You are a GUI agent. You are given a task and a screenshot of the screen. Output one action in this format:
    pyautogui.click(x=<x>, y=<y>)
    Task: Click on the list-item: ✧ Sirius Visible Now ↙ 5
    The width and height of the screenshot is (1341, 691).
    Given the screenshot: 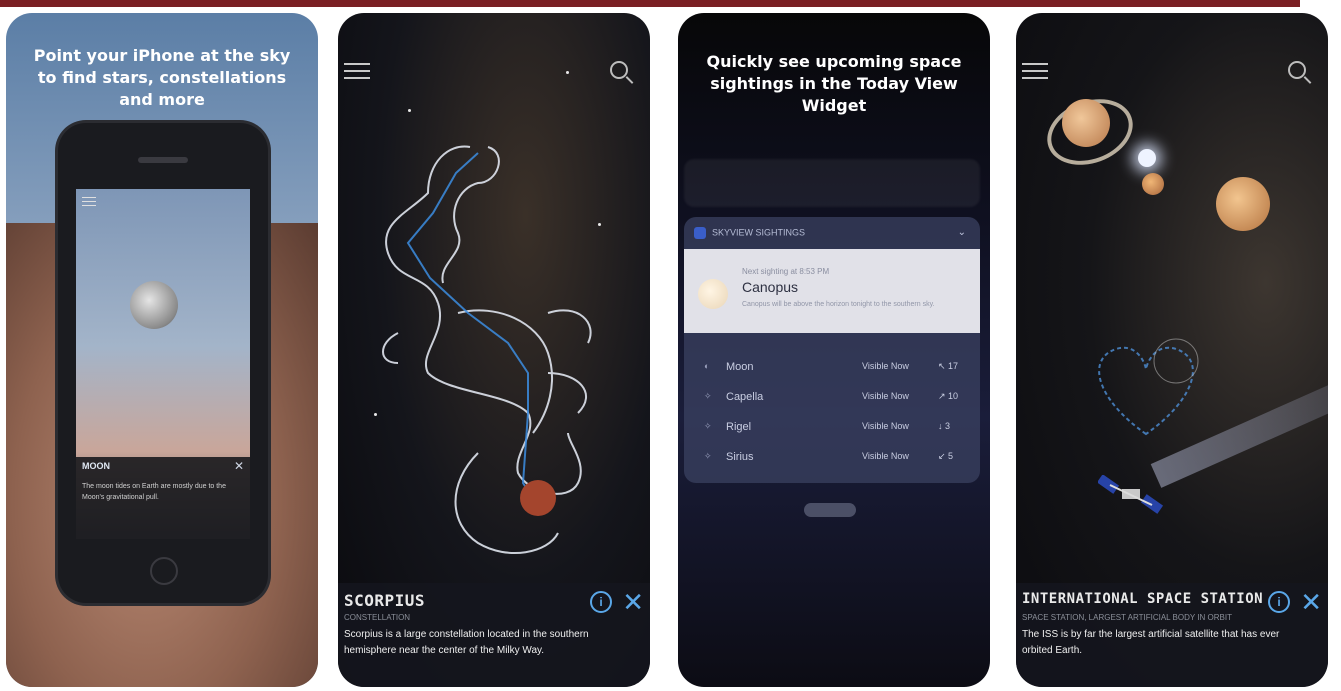 What is the action you would take?
    pyautogui.click(x=839, y=461)
    